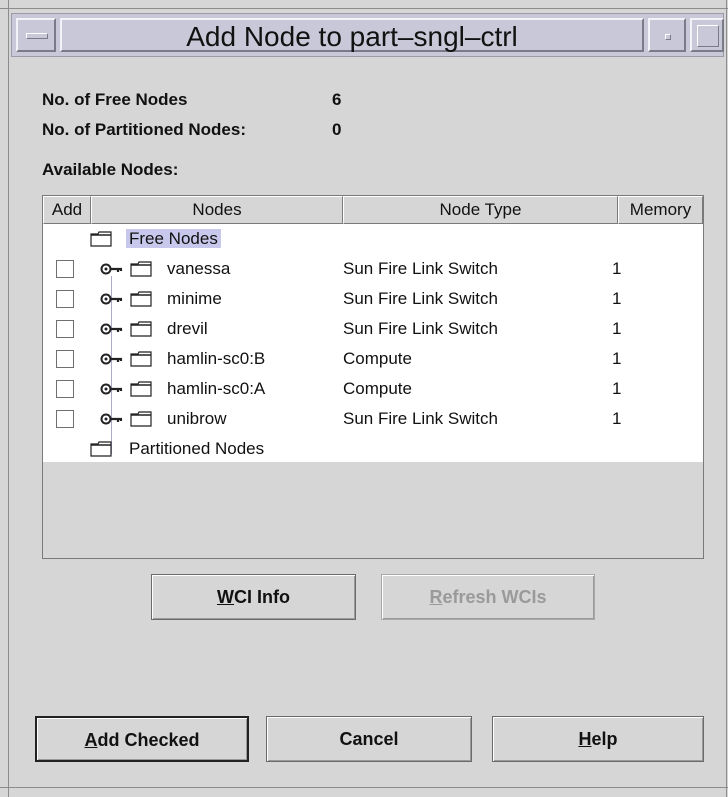 This screenshot has height=797, width=728. I want to click on column-header-node-type: Node Type, so click(480, 210).